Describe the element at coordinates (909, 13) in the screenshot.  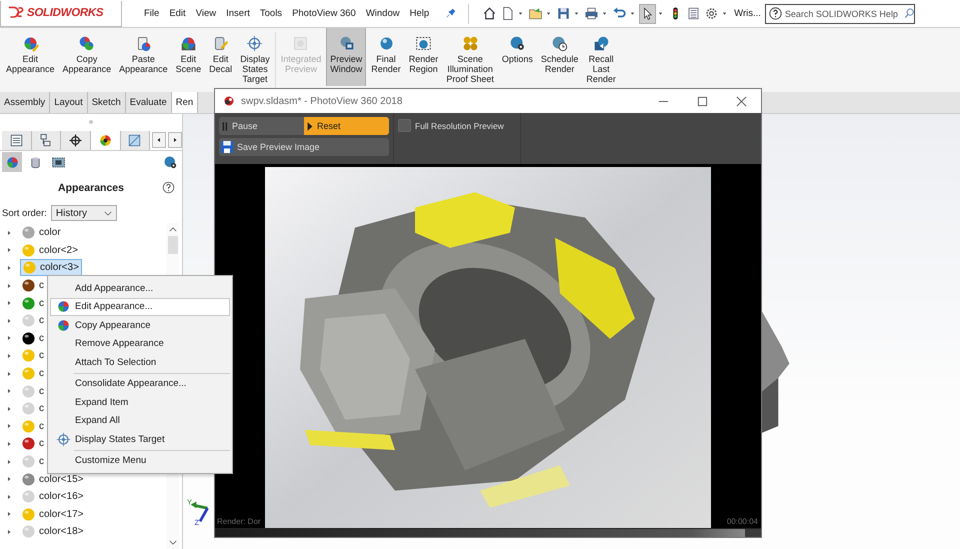
I see `search-icon` at that location.